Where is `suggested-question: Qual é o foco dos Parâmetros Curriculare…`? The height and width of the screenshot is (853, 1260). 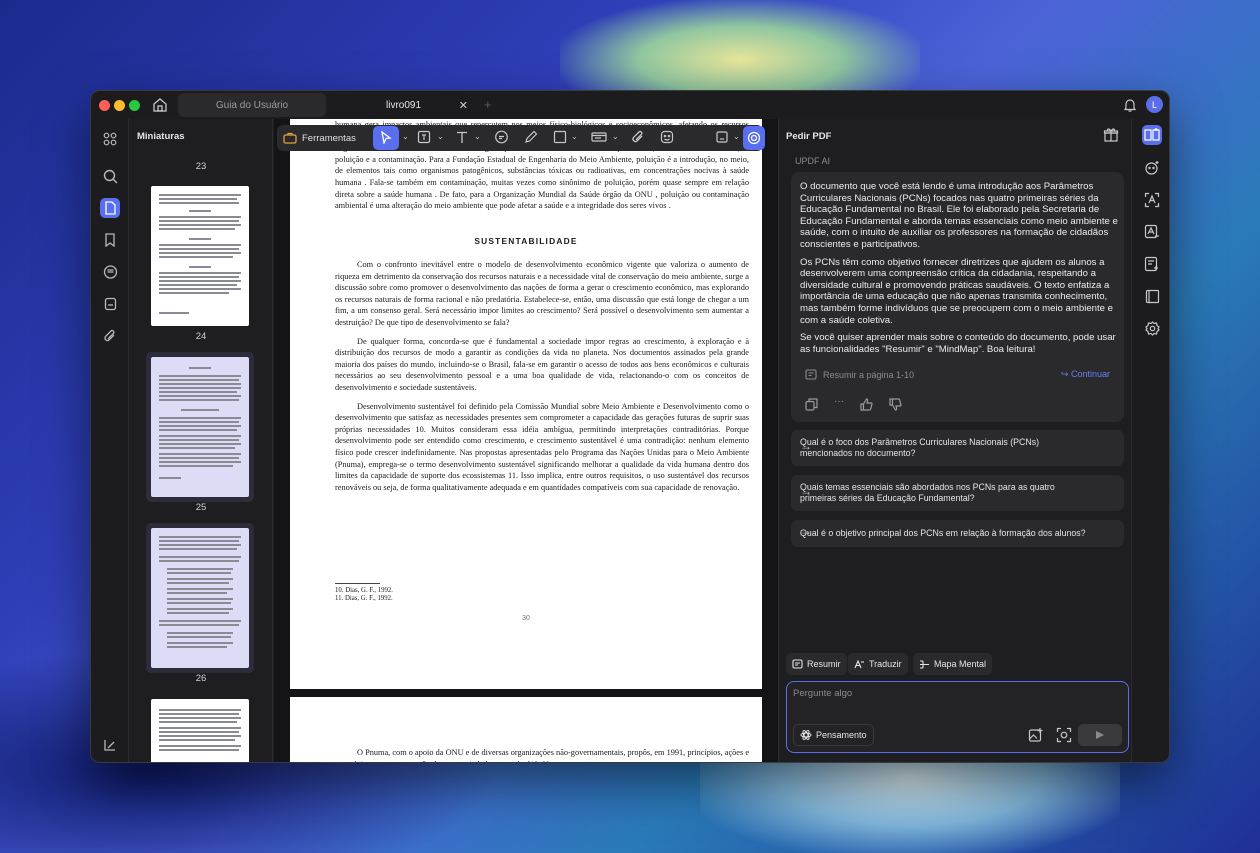 suggested-question: Qual é o foco dos Parâmetros Curriculare… is located at coordinates (957, 448).